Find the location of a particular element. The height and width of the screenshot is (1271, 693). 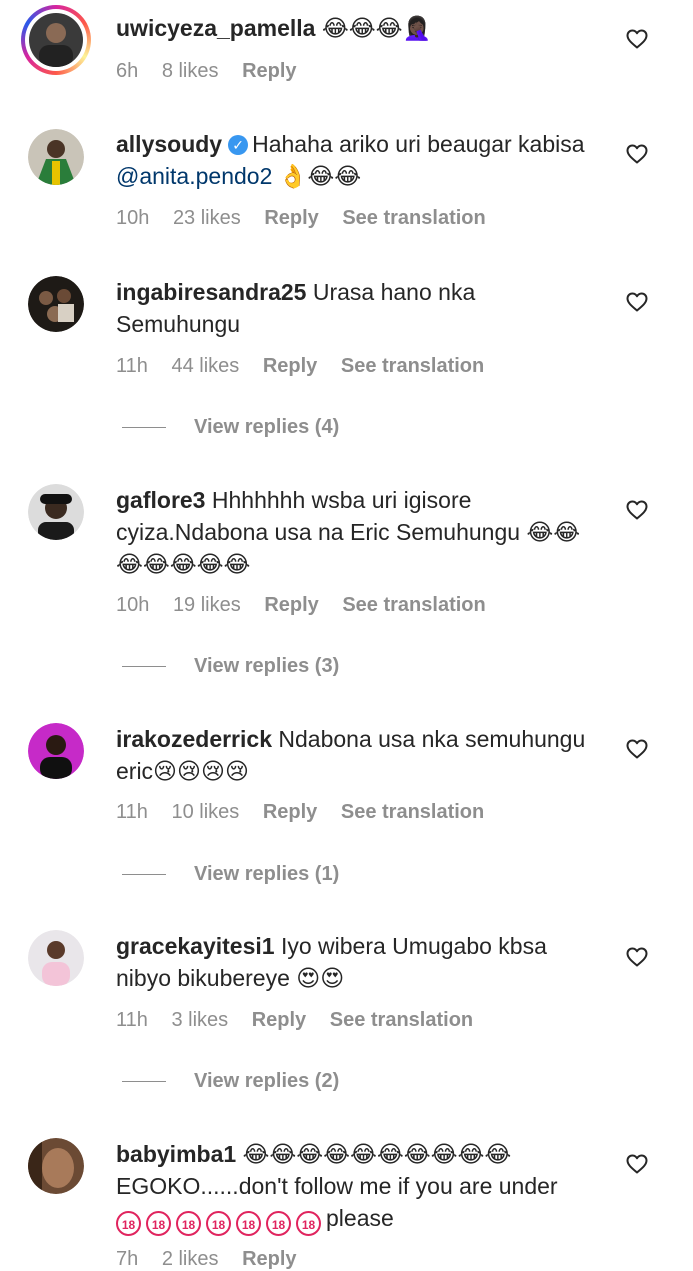

likes-count: 3 likes is located at coordinates (199, 1020).